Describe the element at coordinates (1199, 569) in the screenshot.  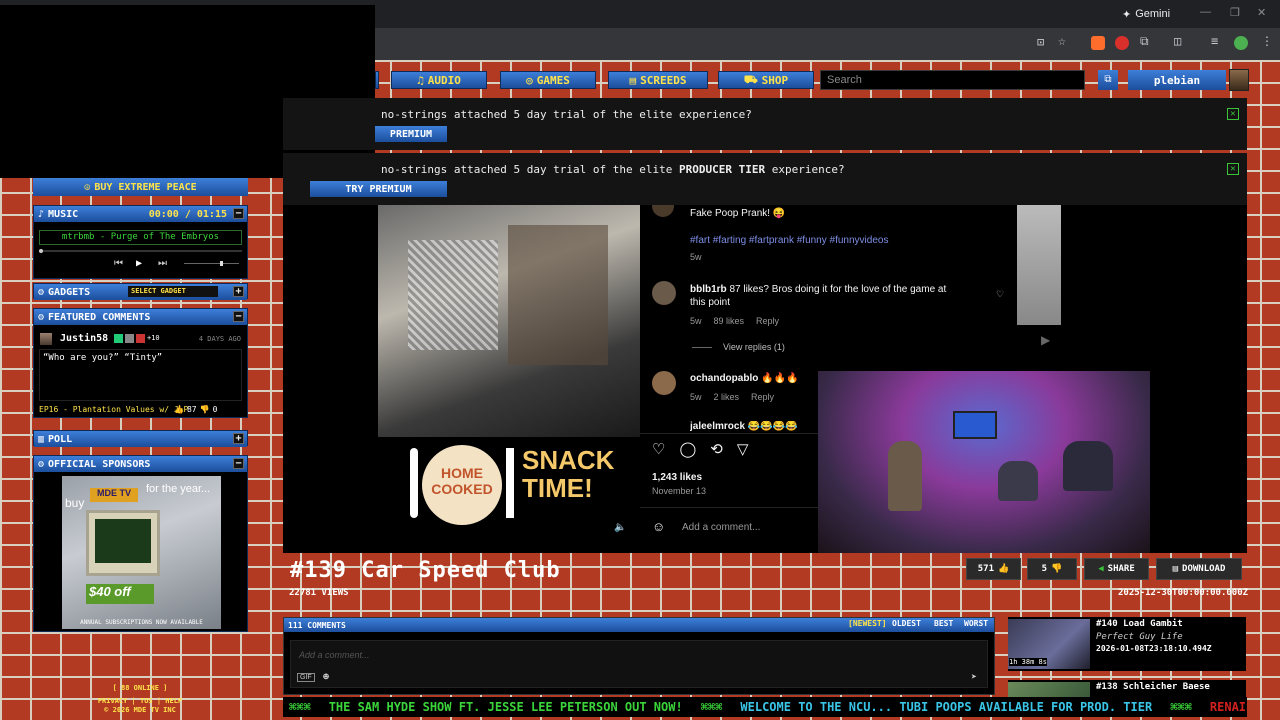
I see `download-button: ▤ DOWNLOAD` at that location.